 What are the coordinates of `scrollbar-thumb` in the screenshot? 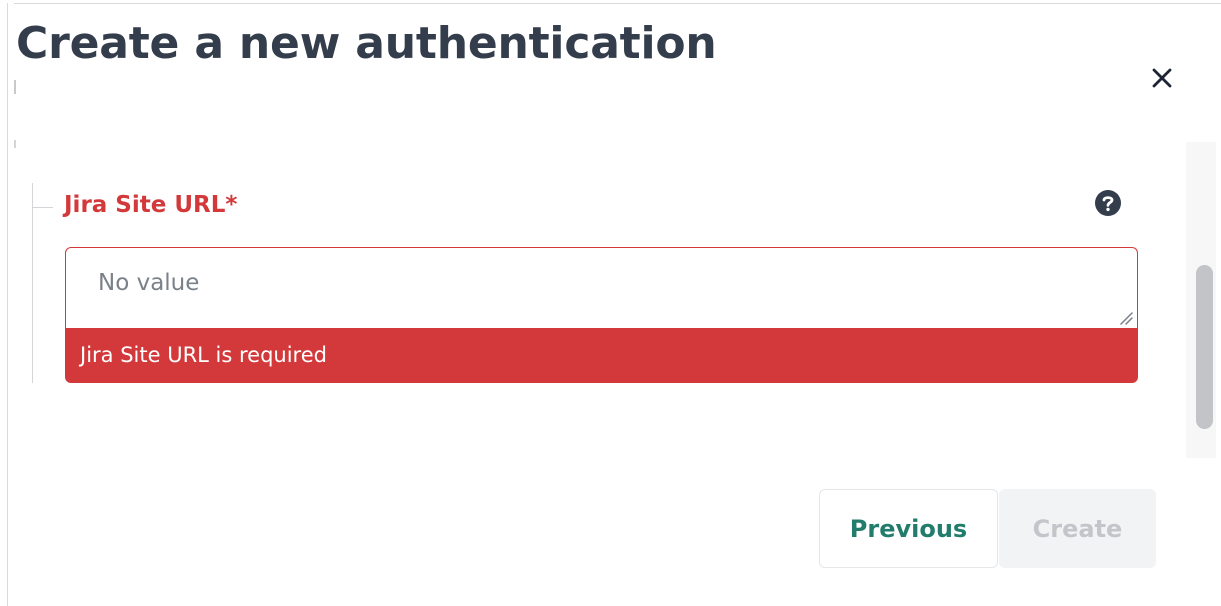 It's located at (1204, 347).